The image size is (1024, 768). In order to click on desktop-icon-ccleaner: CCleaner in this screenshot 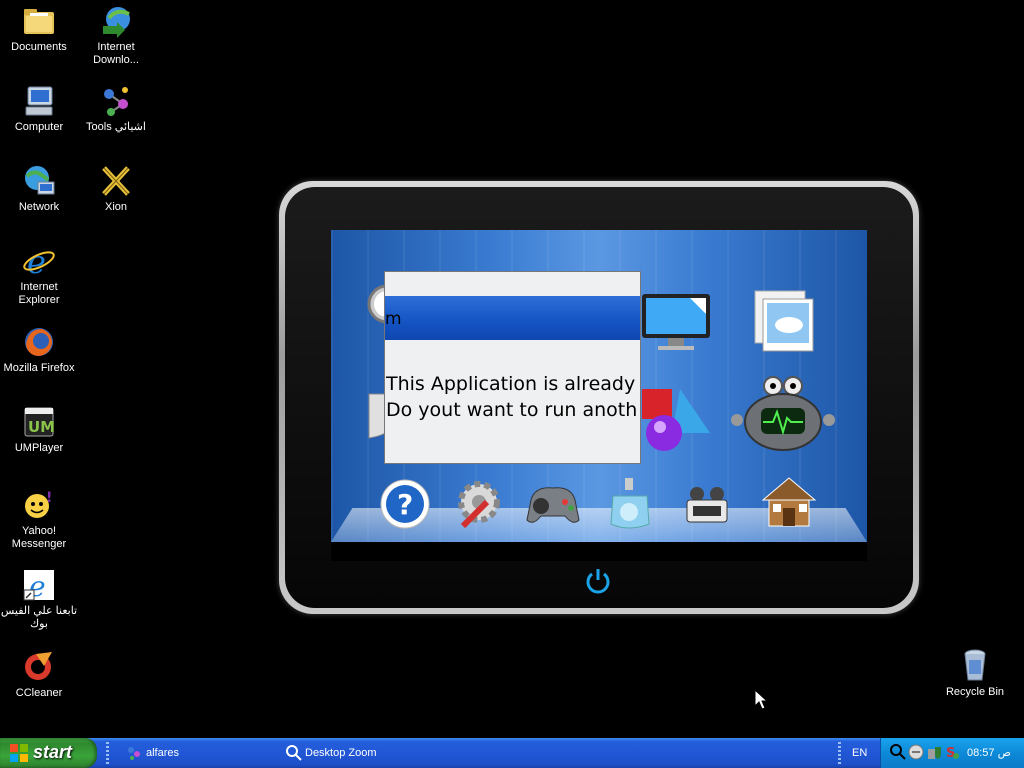, I will do `click(39, 675)`.